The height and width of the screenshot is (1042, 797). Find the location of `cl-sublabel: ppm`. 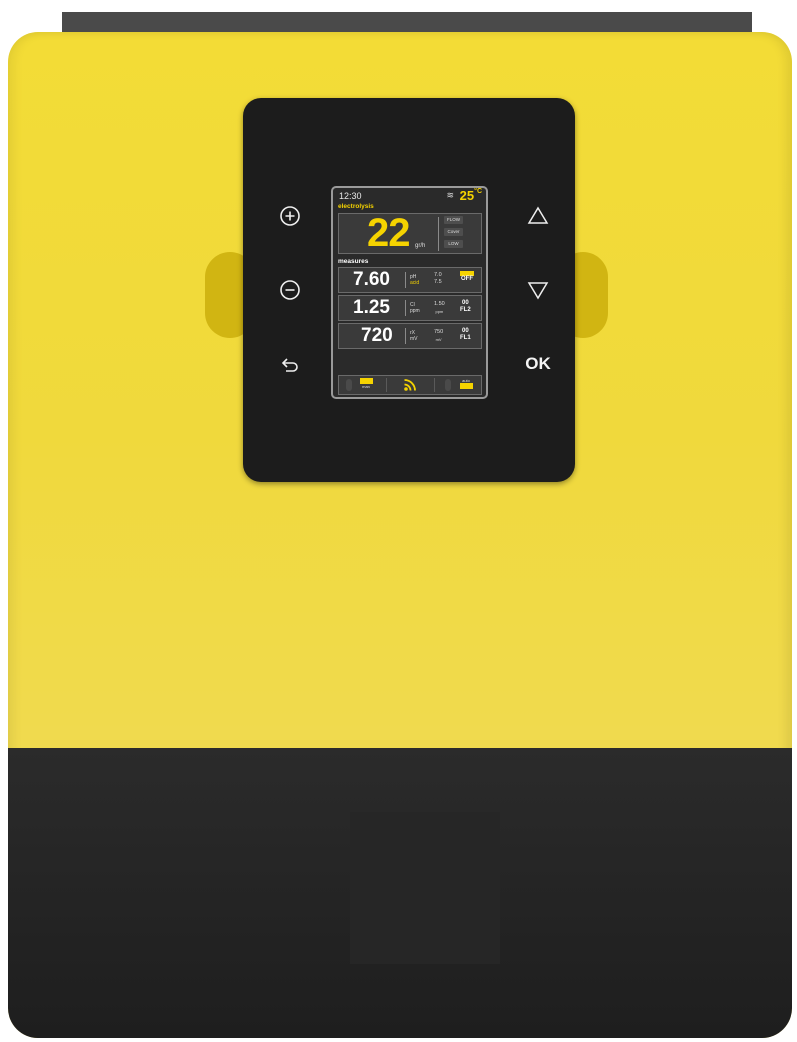

cl-sublabel: ppm is located at coordinates (415, 311).